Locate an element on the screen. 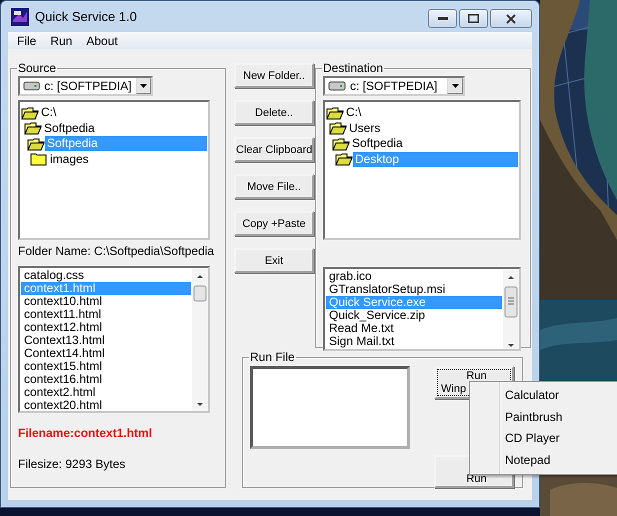 The width and height of the screenshot is (617, 516). folder-name-label: Folder Name: C:\Softpedia\Softpedia is located at coordinates (117, 252).